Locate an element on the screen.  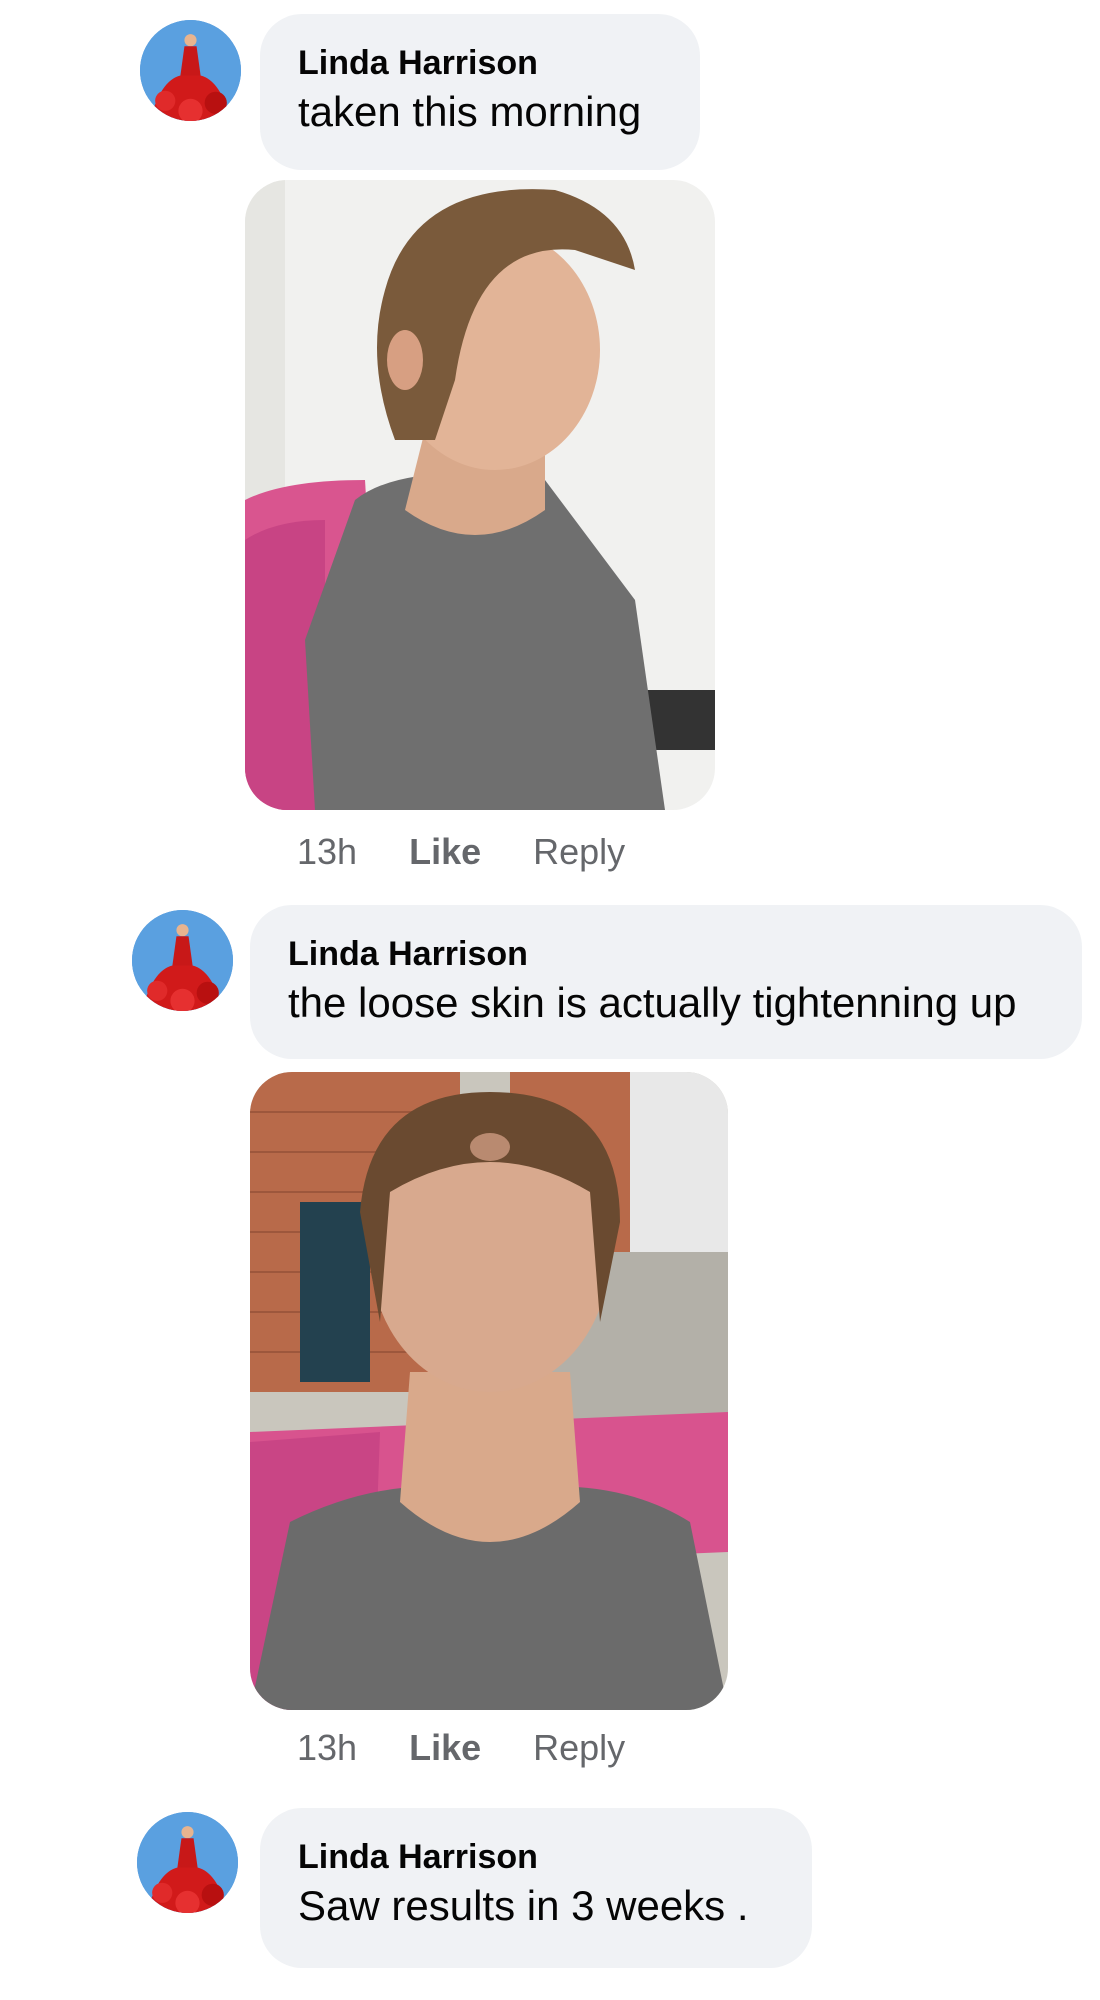
comment-bubble: Linda Harrison taken this morning is located at coordinates (480, 92).